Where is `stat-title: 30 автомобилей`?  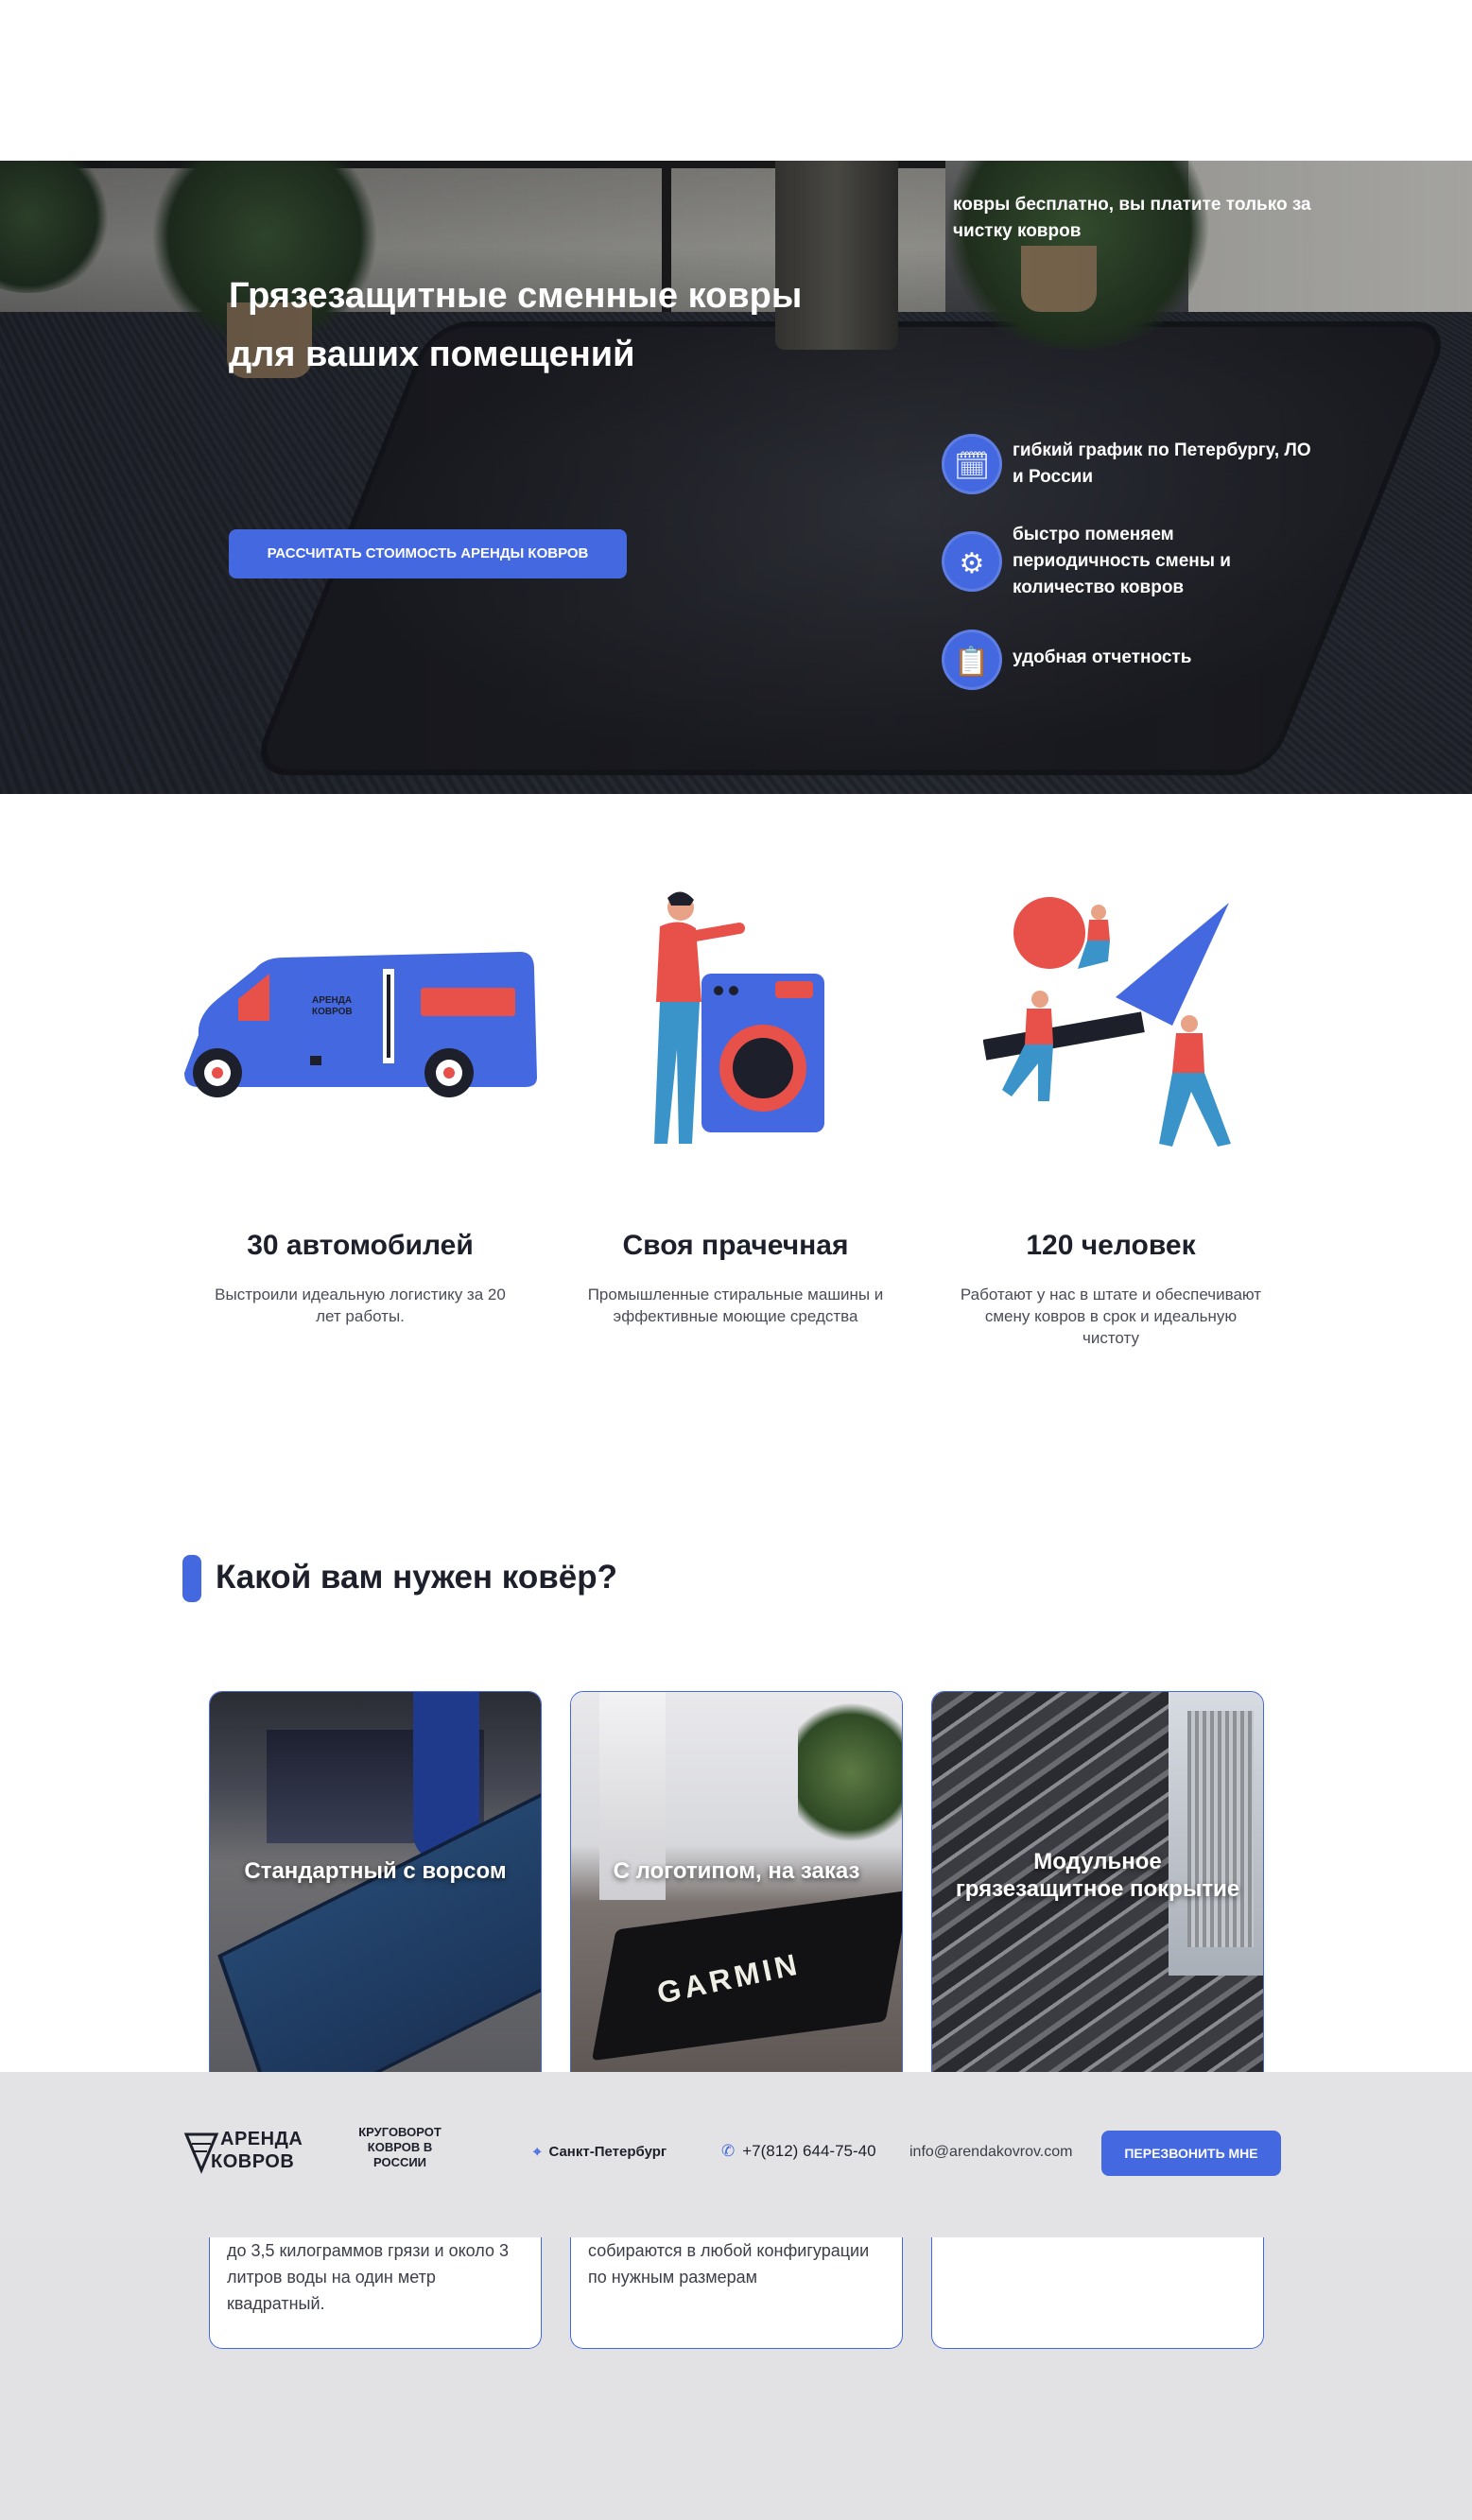
stat-title: 30 автомобилей is located at coordinates (360, 1245).